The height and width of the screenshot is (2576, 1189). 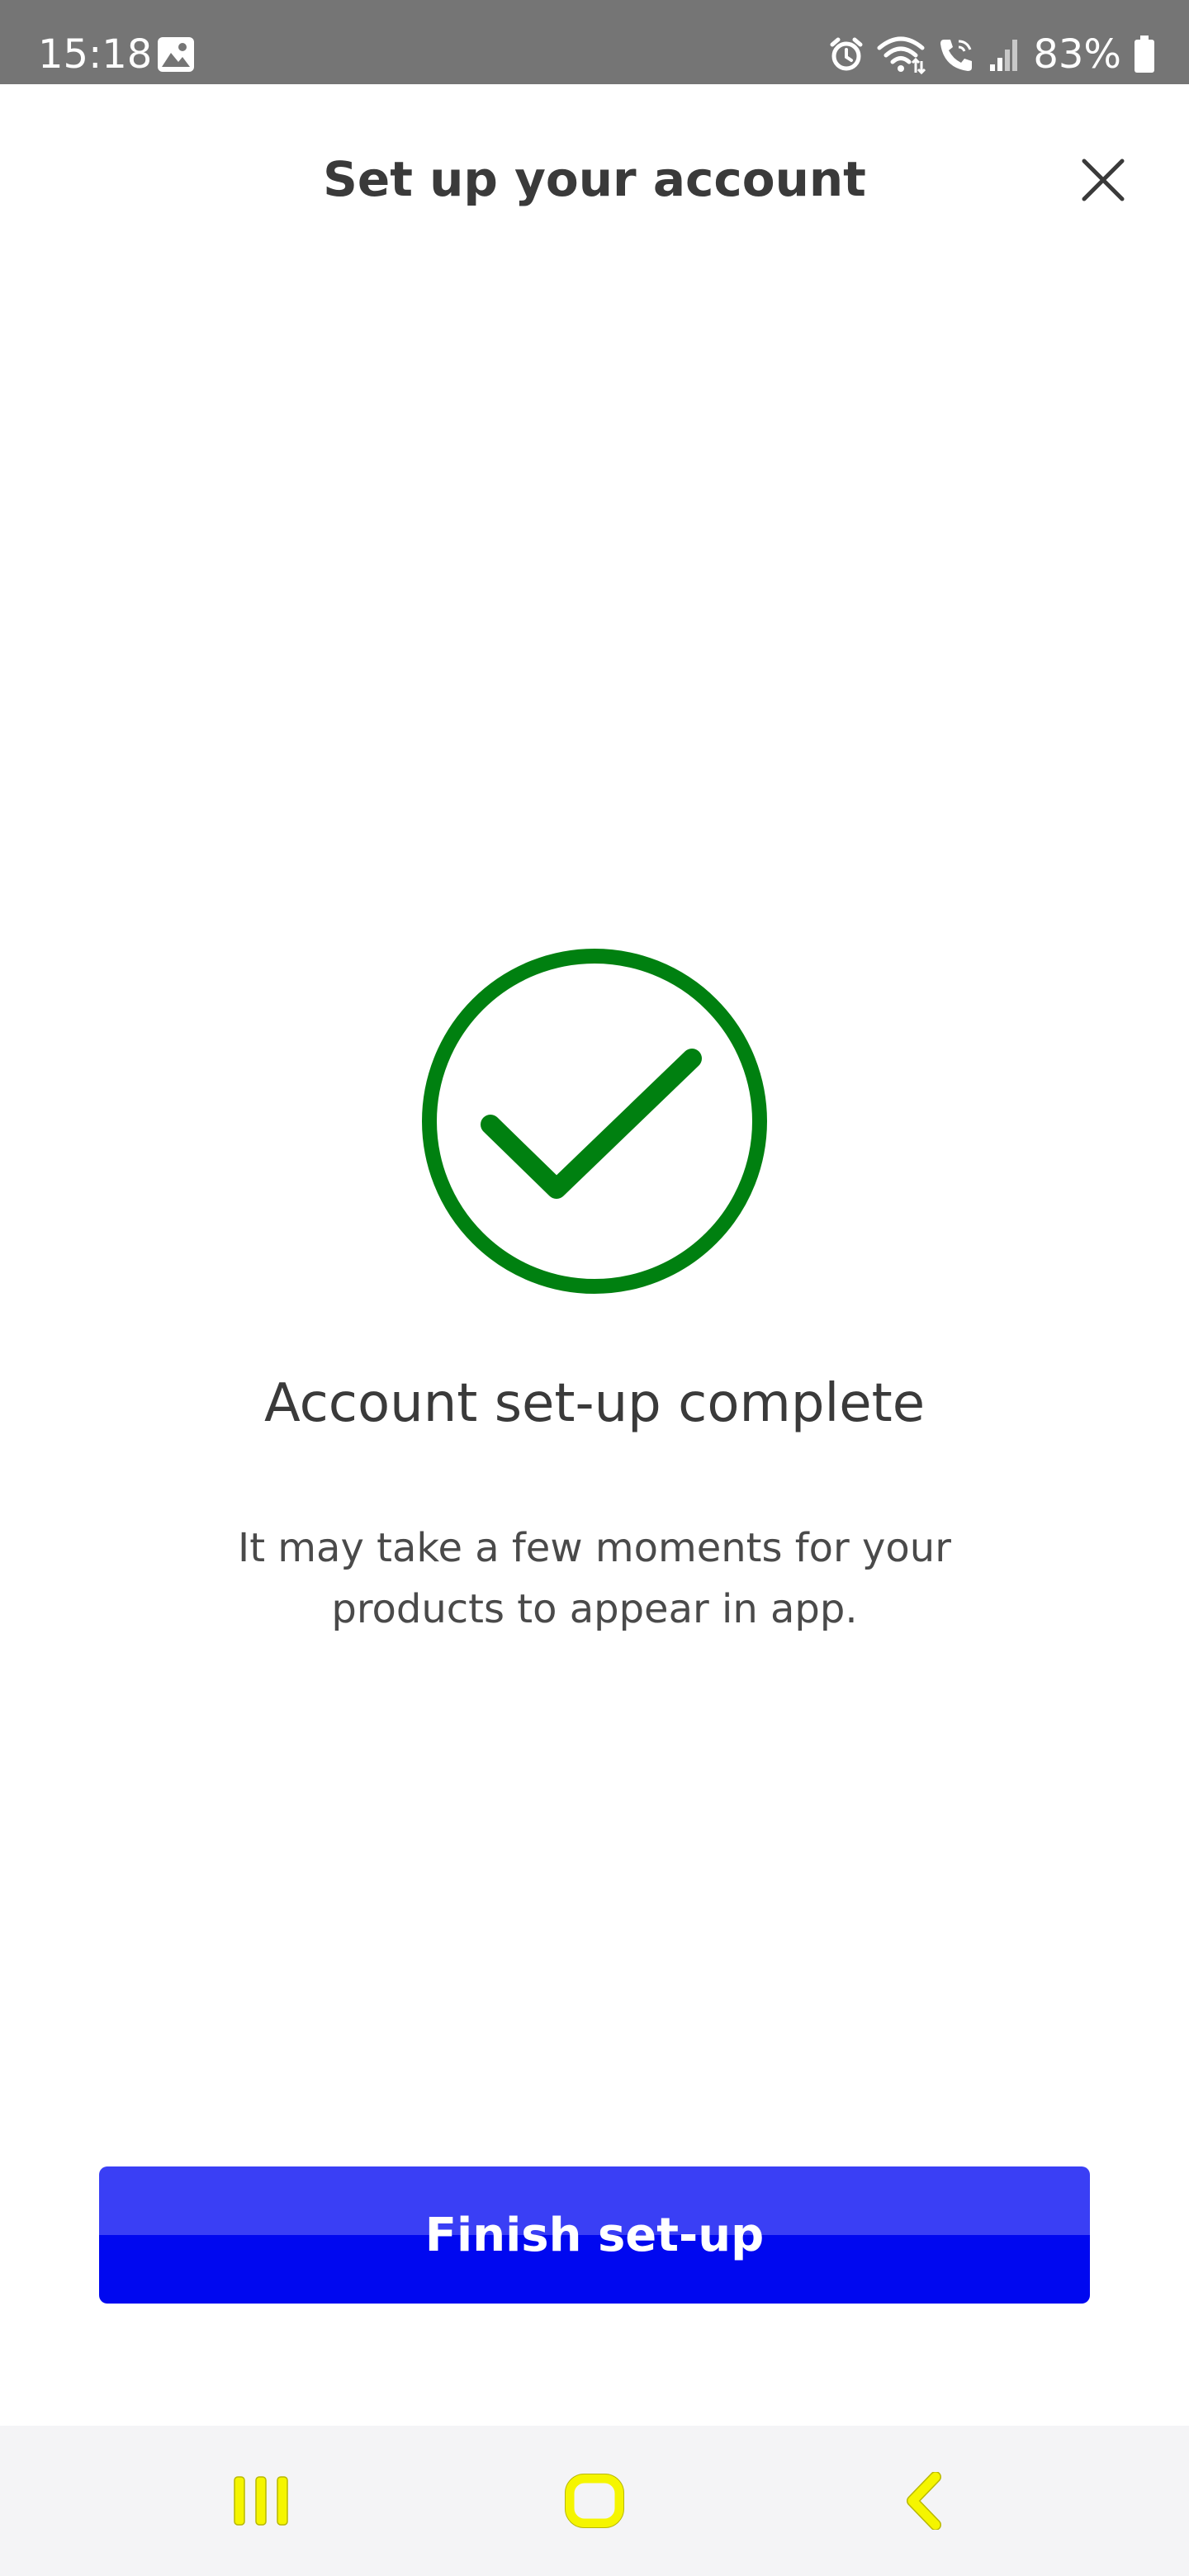 I want to click on status-time: 15:18, so click(x=95, y=54).